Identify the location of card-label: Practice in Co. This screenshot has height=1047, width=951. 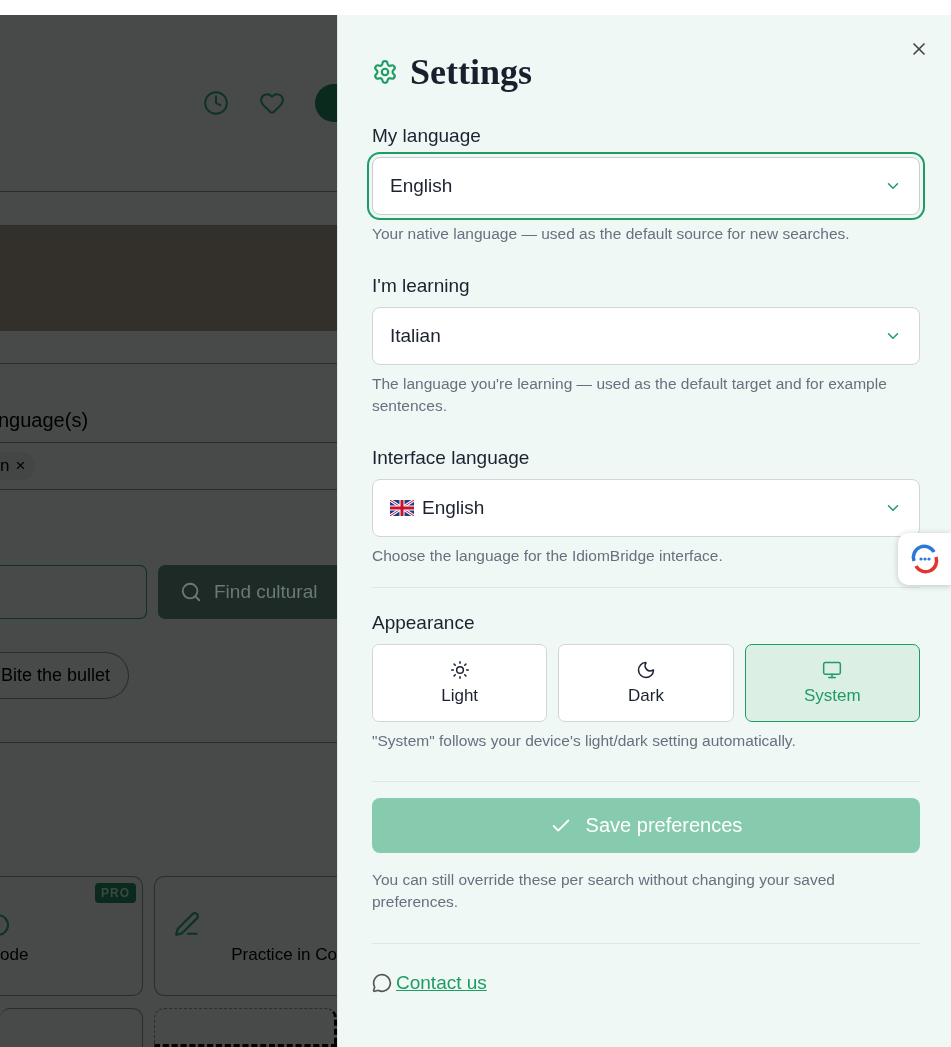
(284, 954).